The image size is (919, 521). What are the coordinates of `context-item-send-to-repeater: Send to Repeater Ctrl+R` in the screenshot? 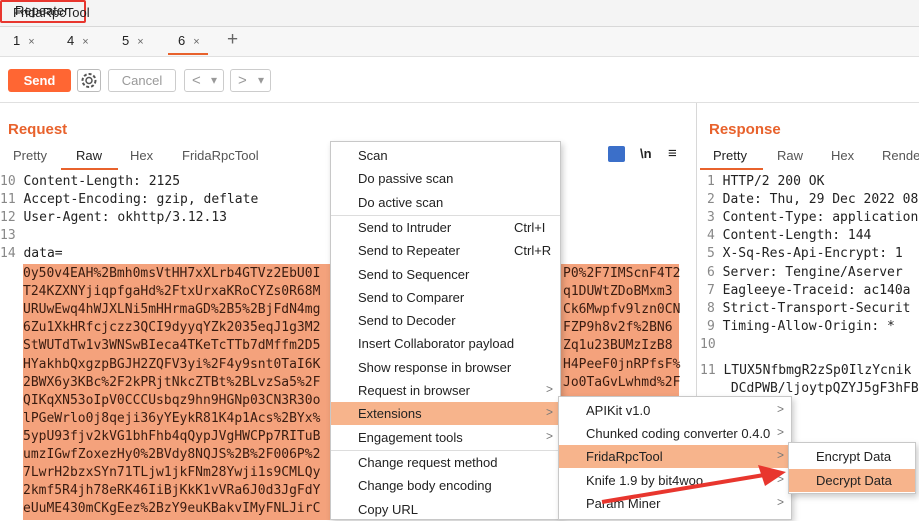 It's located at (445, 250).